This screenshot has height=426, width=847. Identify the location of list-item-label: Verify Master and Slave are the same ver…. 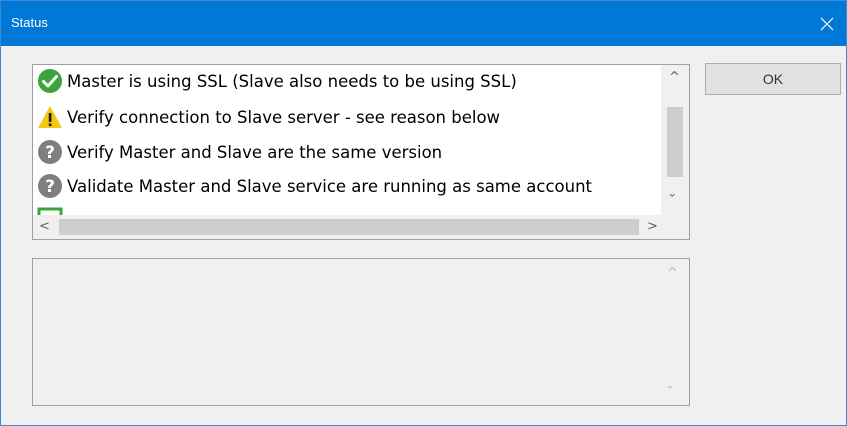
(255, 152).